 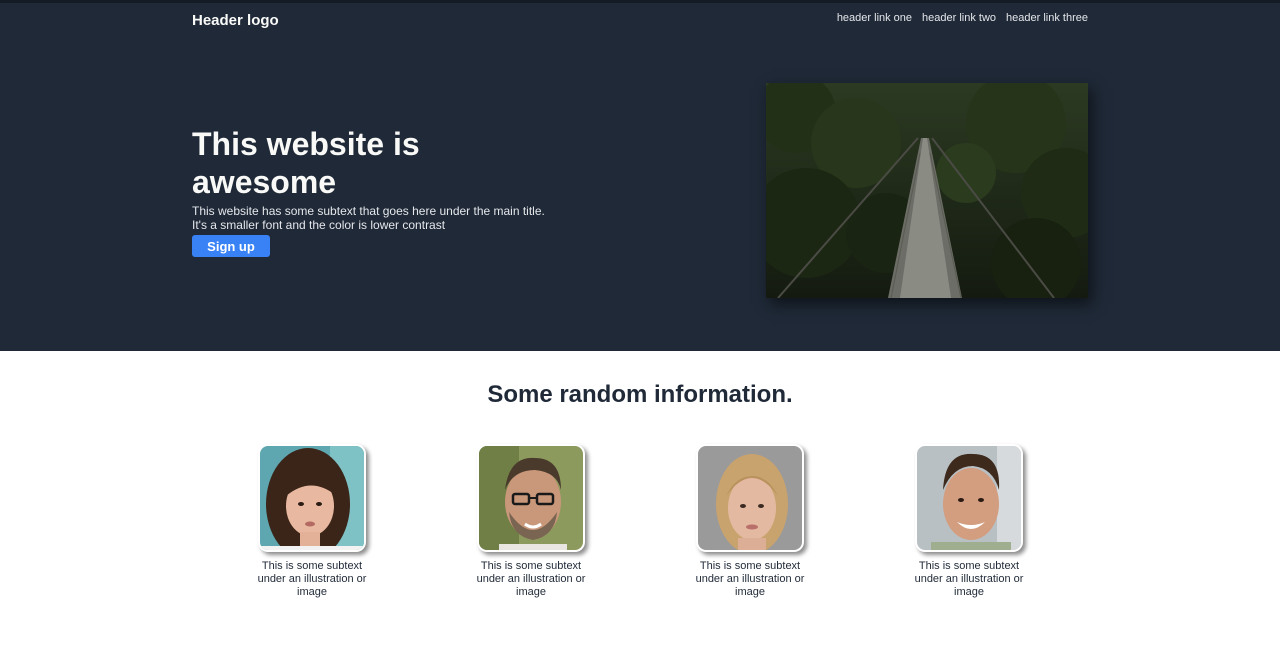 I want to click on portrait-woman-1-icon, so click(x=312, y=498).